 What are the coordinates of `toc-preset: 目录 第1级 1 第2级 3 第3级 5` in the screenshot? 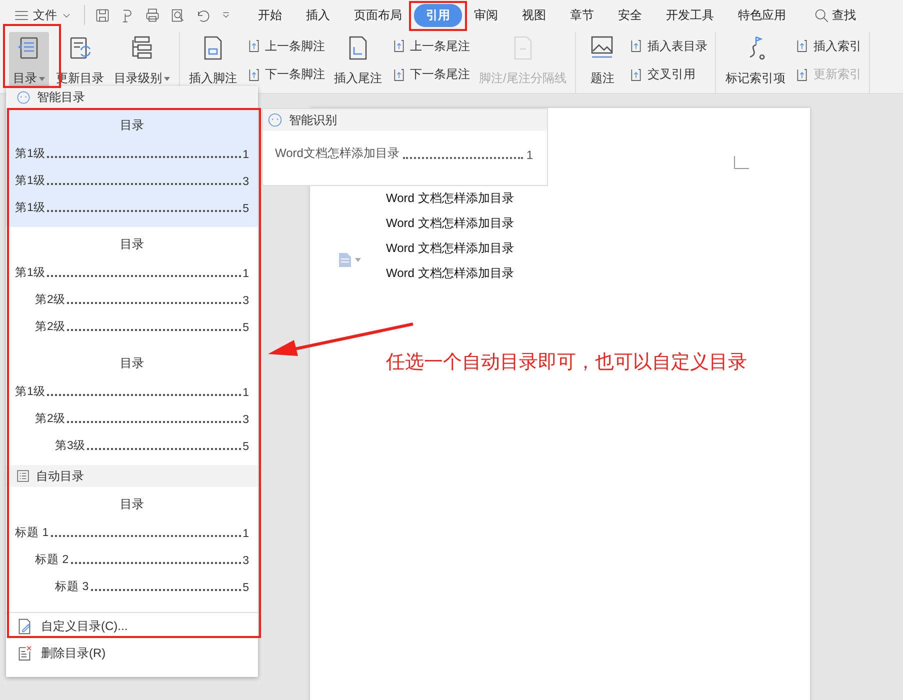 It's located at (132, 405).